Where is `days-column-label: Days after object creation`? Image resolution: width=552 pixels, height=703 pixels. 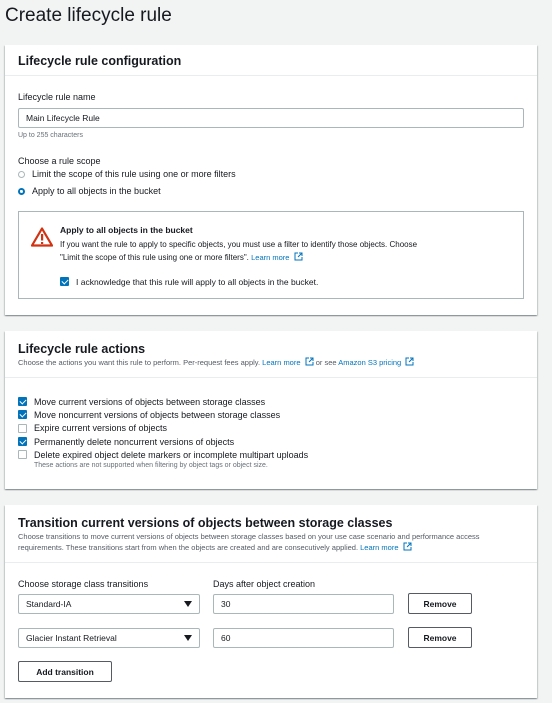
days-column-label: Days after object creation is located at coordinates (264, 584).